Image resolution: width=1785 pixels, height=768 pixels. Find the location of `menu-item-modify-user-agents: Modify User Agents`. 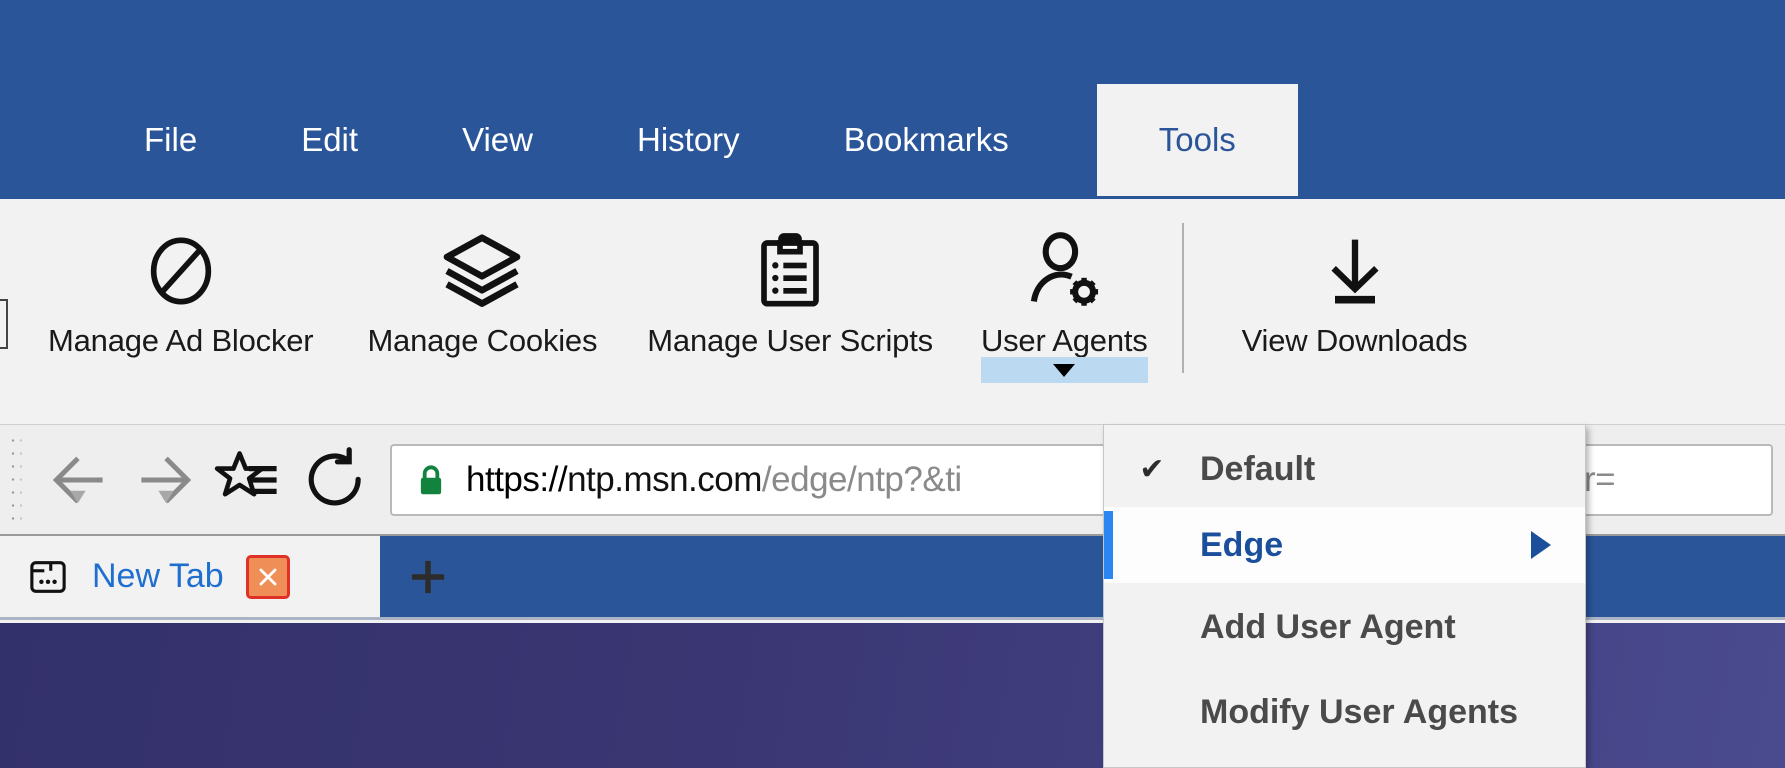

menu-item-modify-user-agents: Modify User Agents is located at coordinates (1344, 712).